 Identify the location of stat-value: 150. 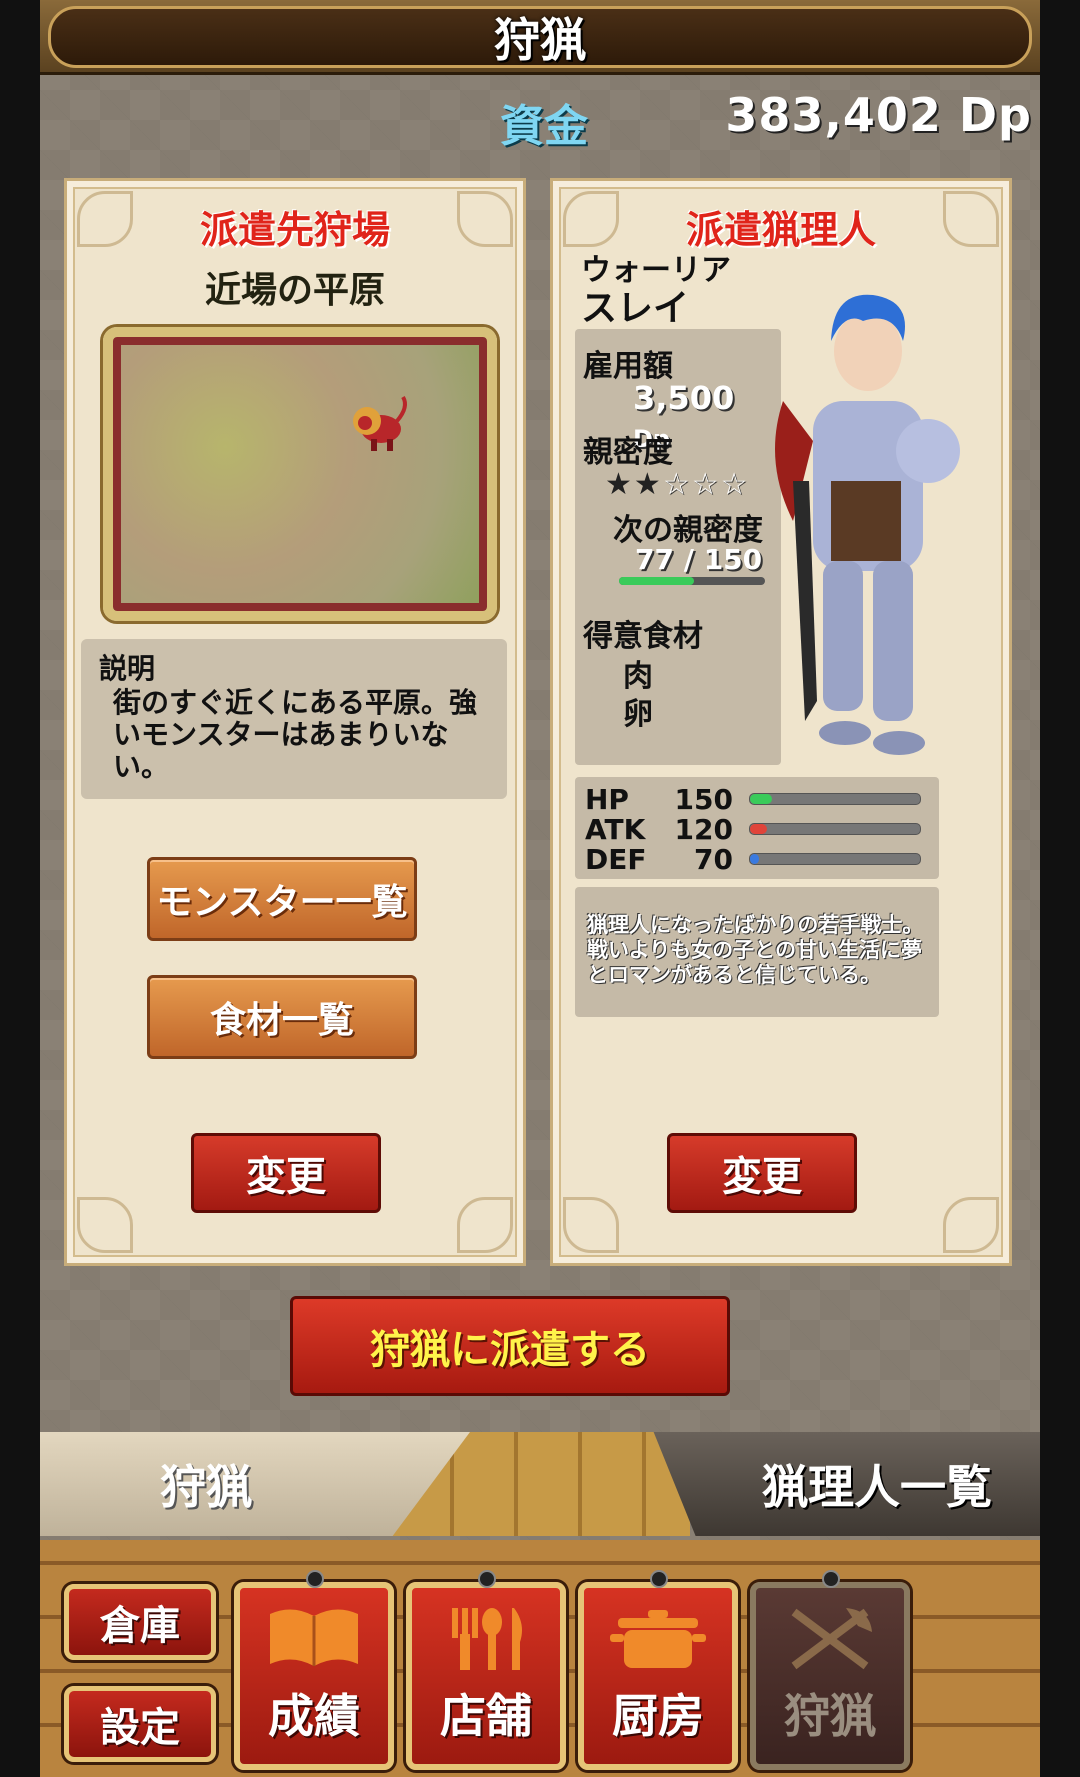
(703, 799).